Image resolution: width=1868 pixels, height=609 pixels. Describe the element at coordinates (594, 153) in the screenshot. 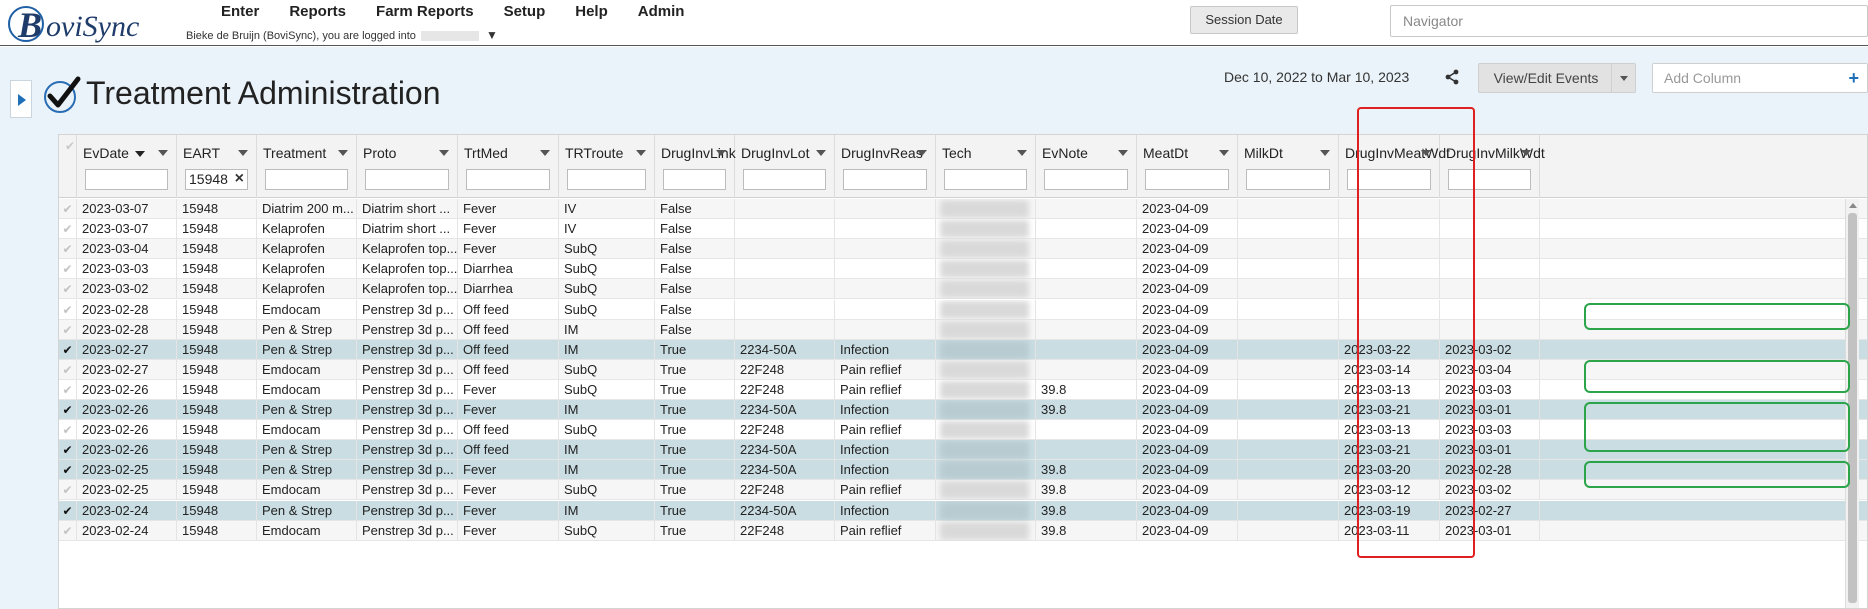

I see `column-title-trtroute: TRTroute` at that location.